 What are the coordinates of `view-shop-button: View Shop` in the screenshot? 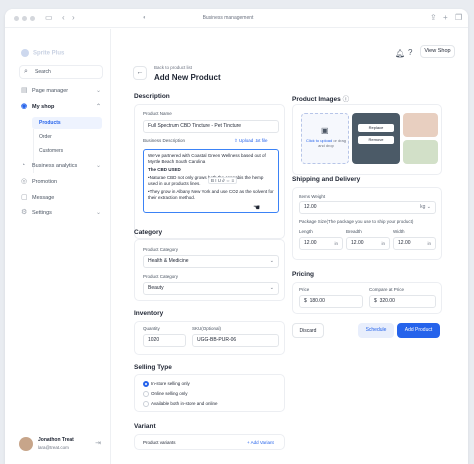 It's located at (437, 51).